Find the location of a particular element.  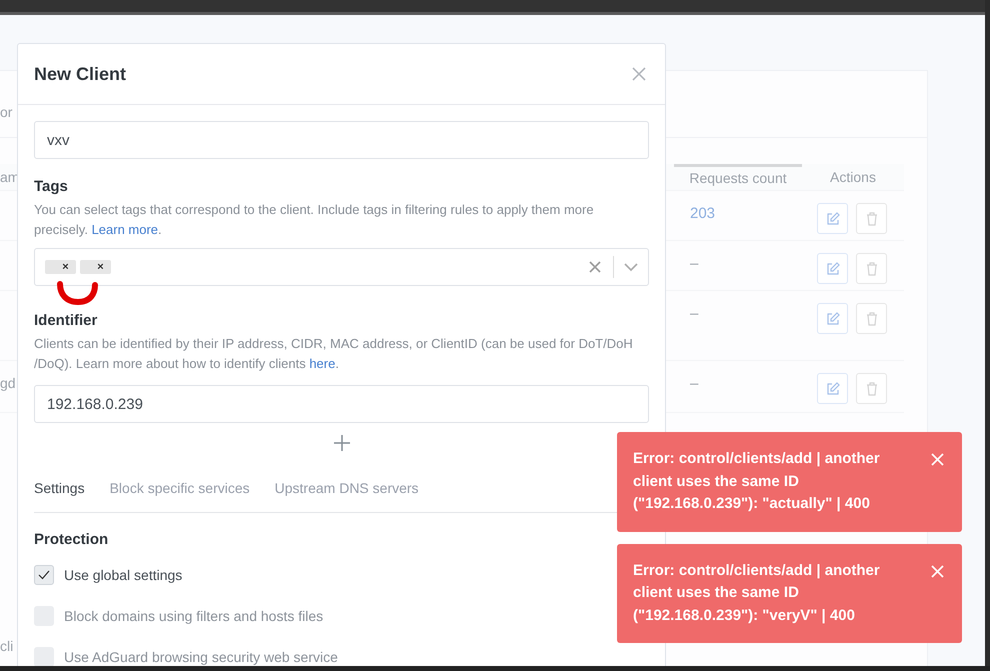

column-header: Requests count is located at coordinates (738, 177).